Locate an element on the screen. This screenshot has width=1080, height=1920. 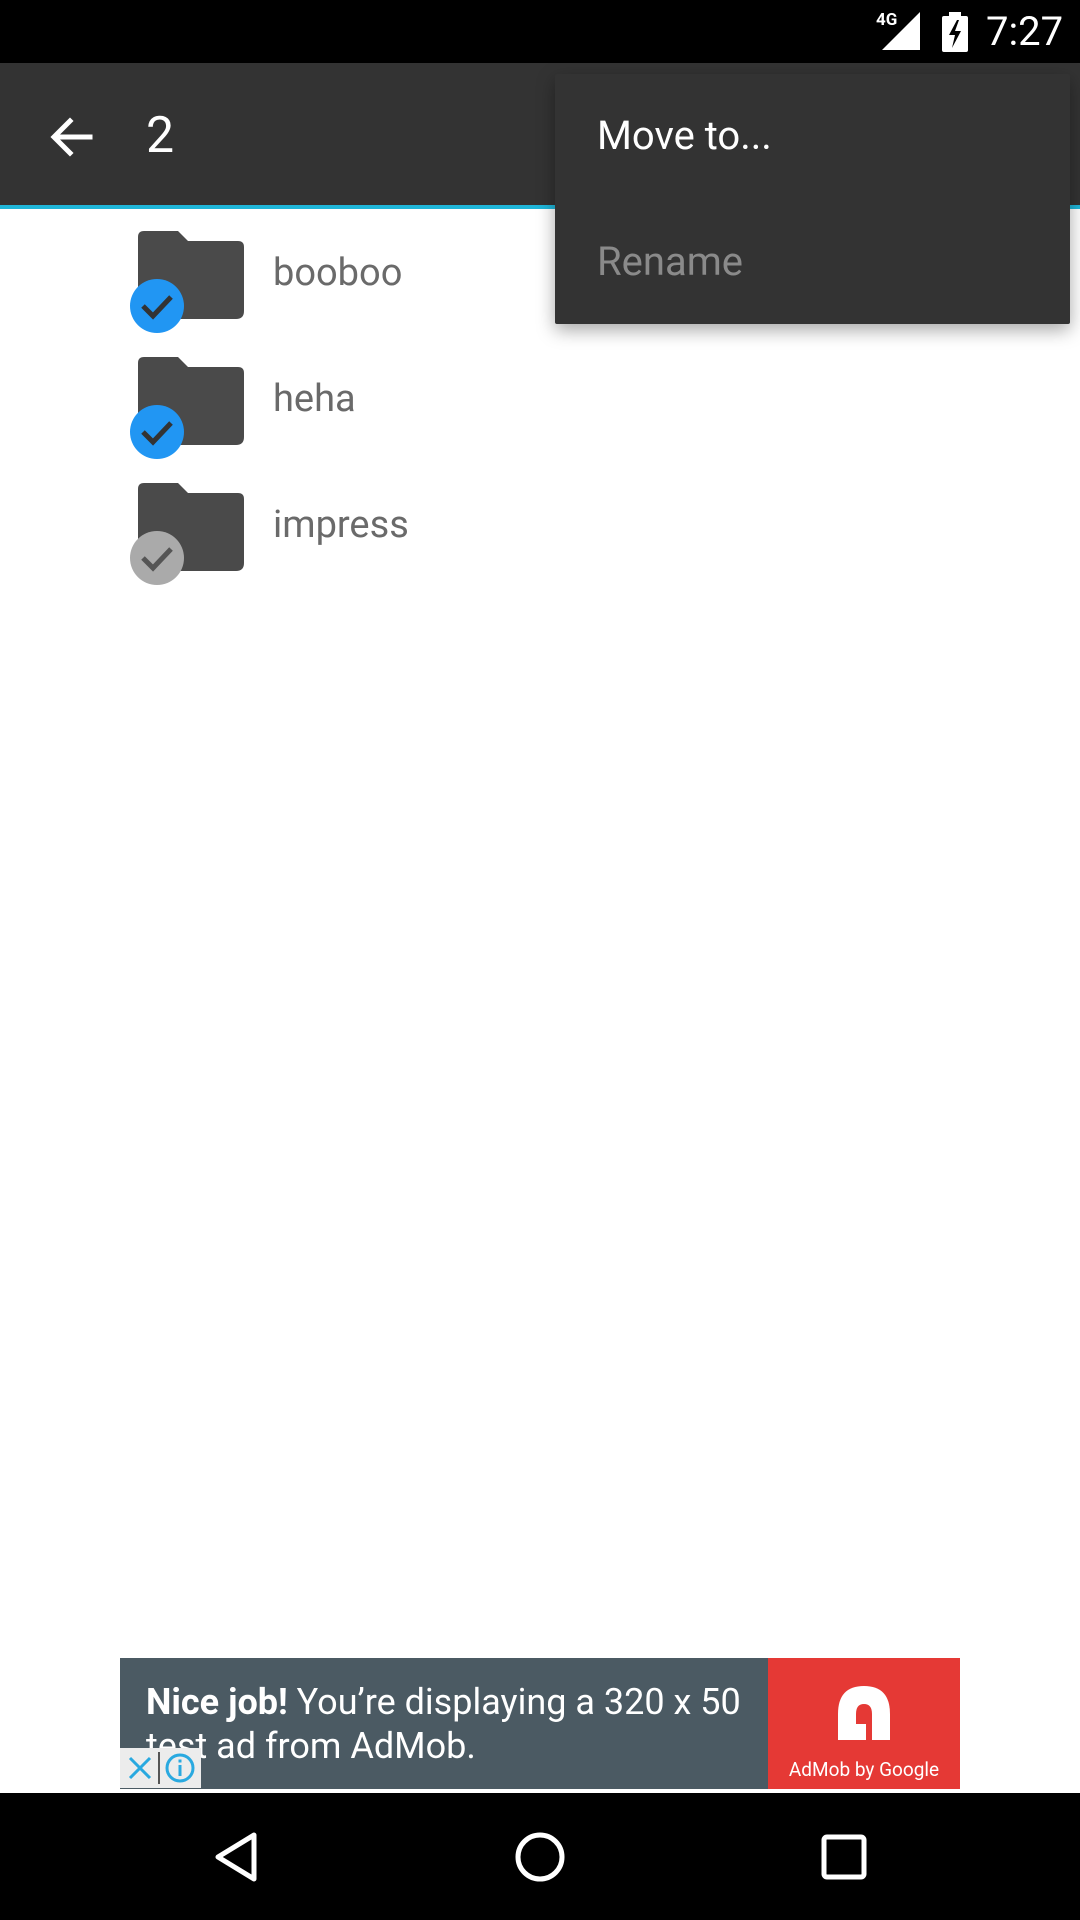
admob-logo-icon is located at coordinates (864, 1713).